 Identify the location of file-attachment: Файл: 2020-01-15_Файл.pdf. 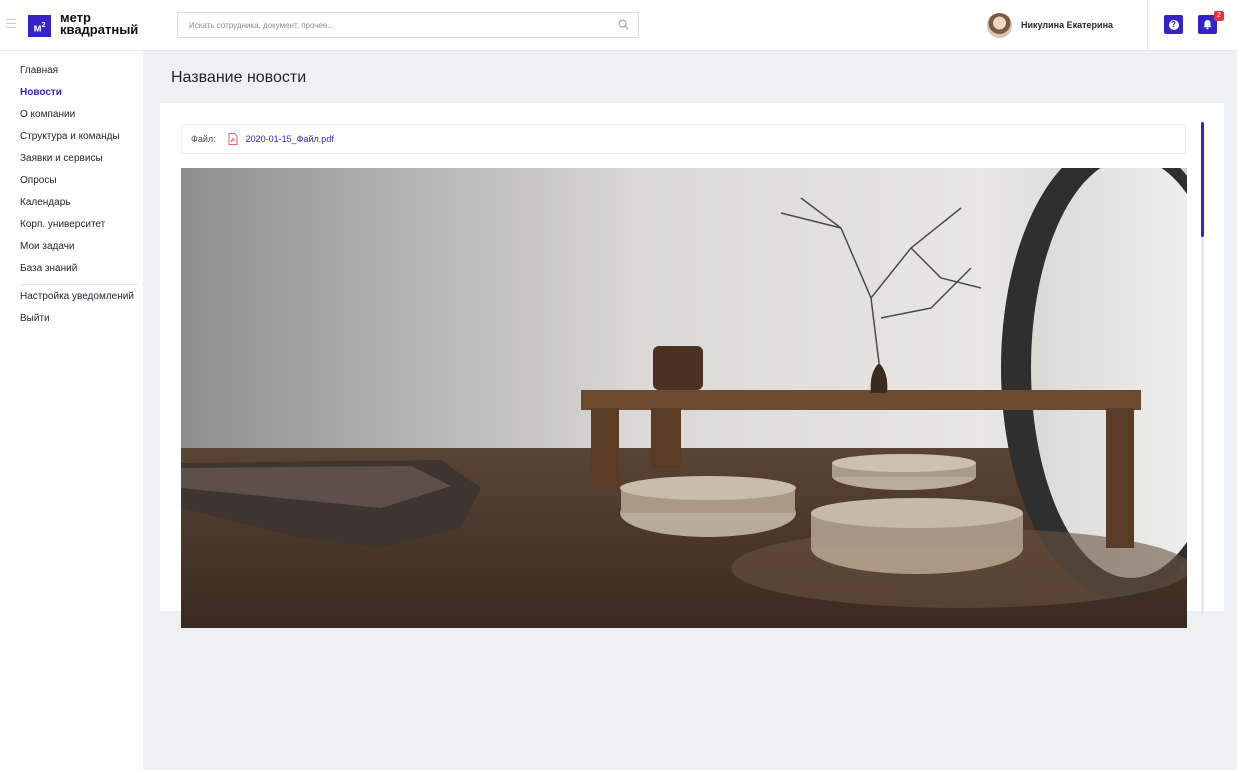
(683, 139).